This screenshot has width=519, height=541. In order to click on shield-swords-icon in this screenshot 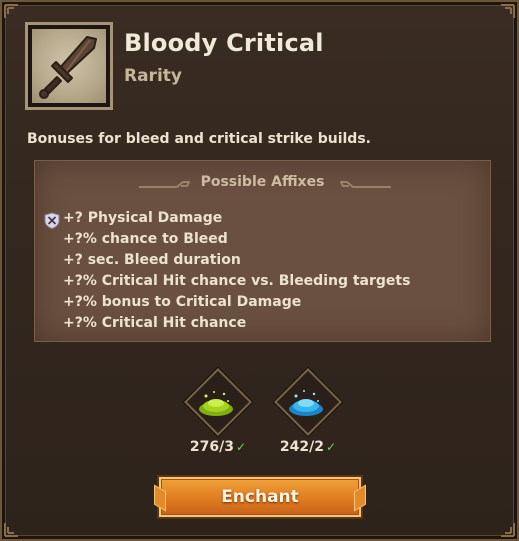, I will do `click(52, 220)`.